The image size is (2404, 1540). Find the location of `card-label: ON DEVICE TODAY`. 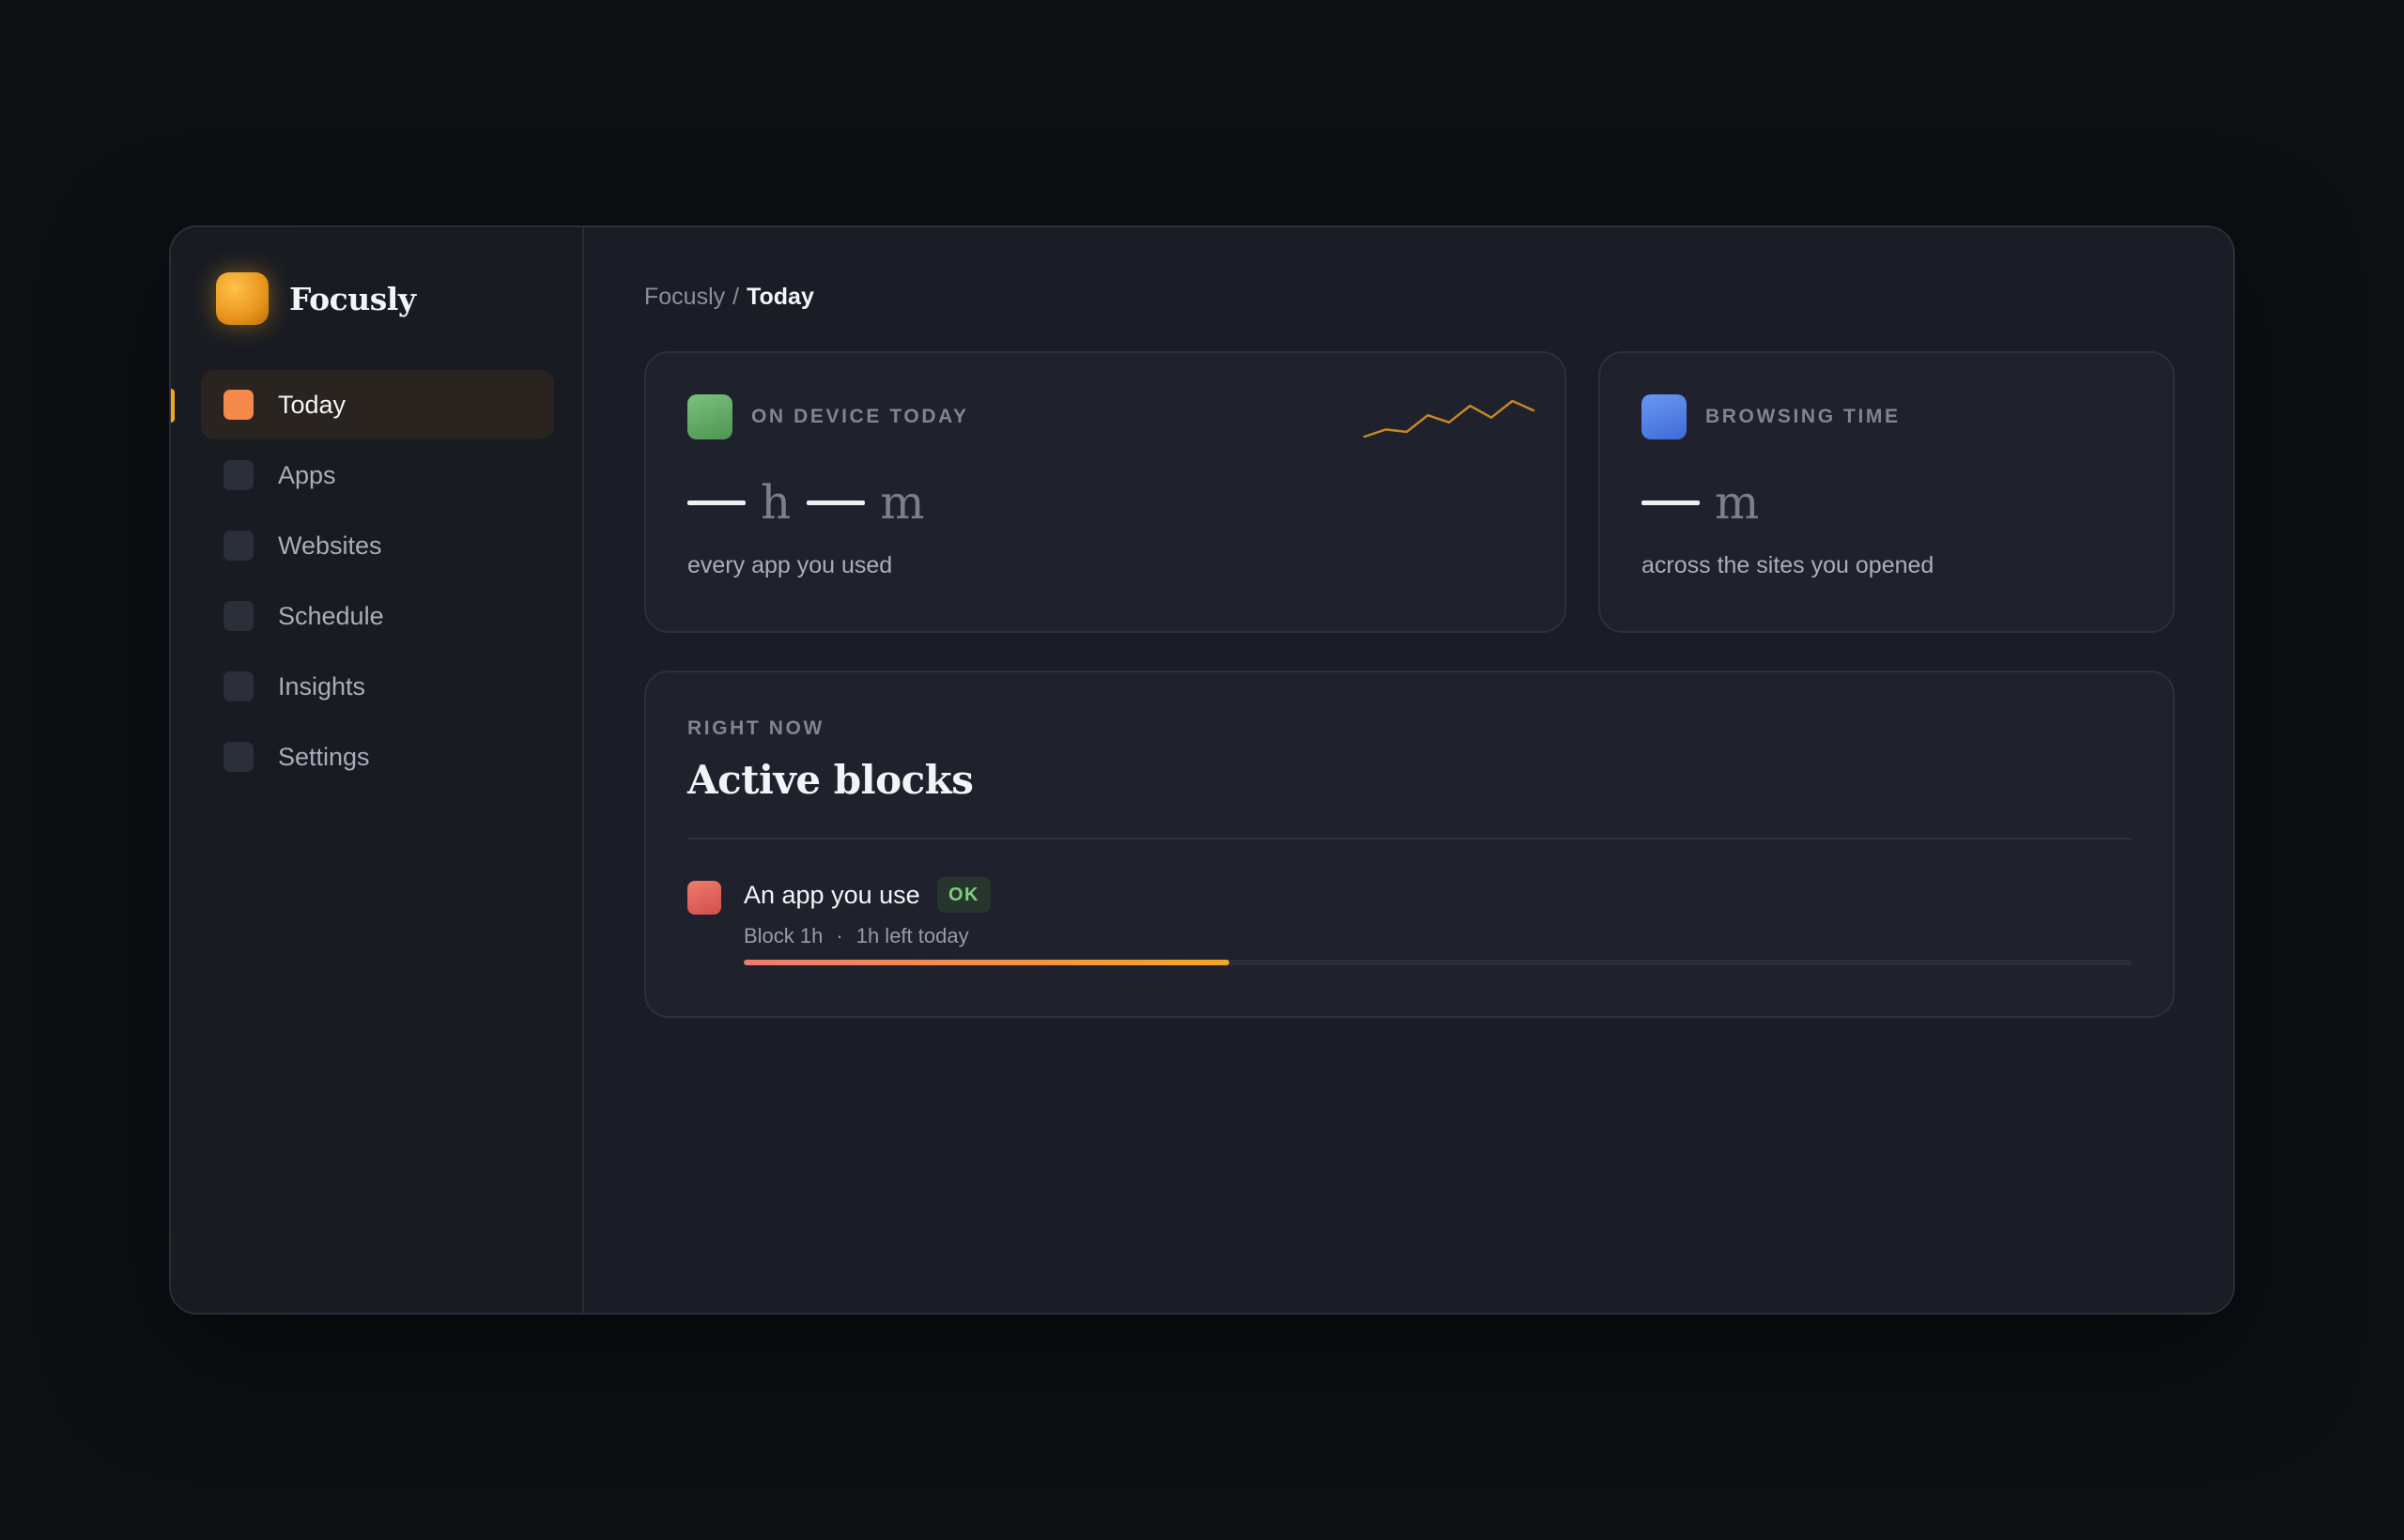

card-label: ON DEVICE TODAY is located at coordinates (860, 416).